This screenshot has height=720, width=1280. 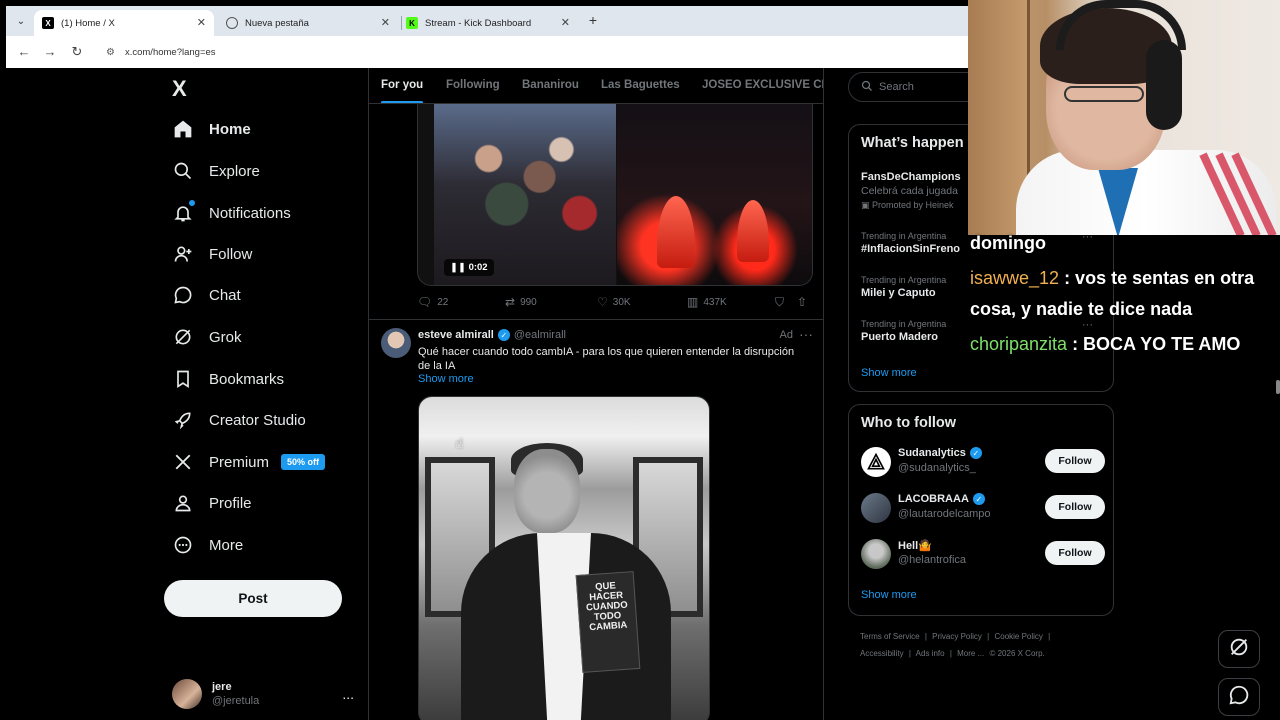 What do you see at coordinates (212, 503) in the screenshot?
I see `nav-profile: Profile` at bounding box center [212, 503].